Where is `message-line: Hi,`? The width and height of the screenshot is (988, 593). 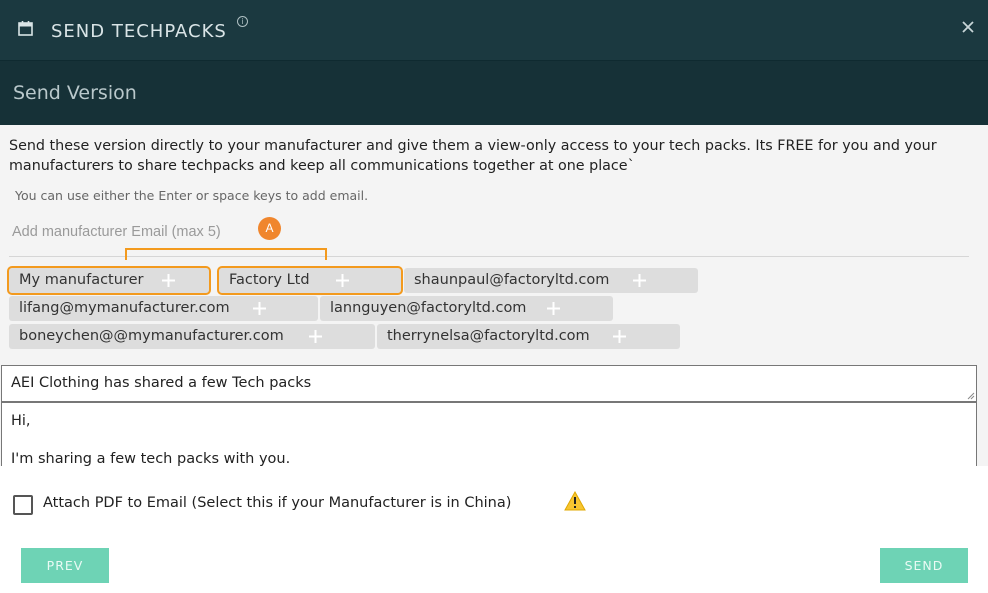 message-line: Hi, is located at coordinates (21, 421).